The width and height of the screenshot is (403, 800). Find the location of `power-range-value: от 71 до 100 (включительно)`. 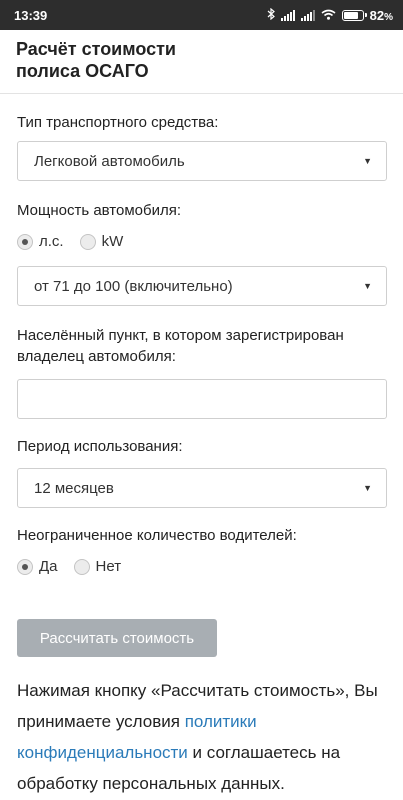

power-range-value: от 71 до 100 (включительно) is located at coordinates (133, 286).